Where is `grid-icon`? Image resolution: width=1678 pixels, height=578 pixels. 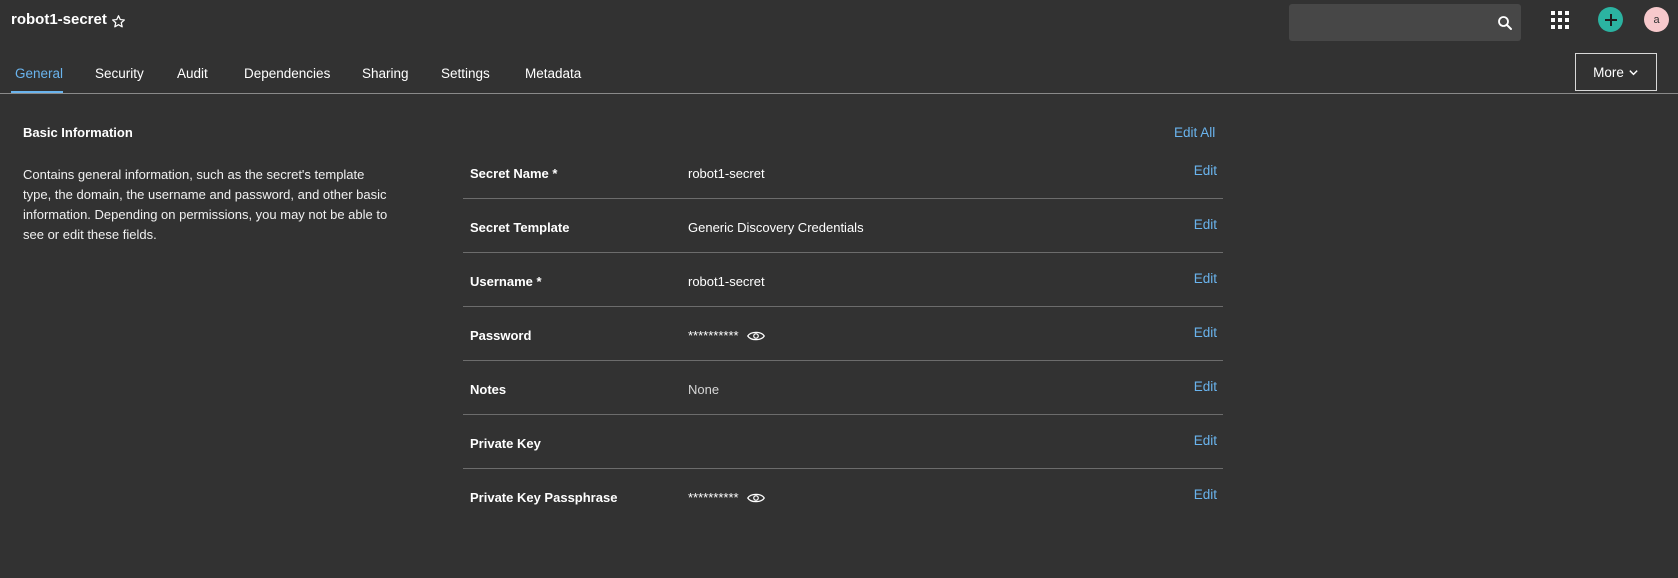
grid-icon is located at coordinates (1560, 20).